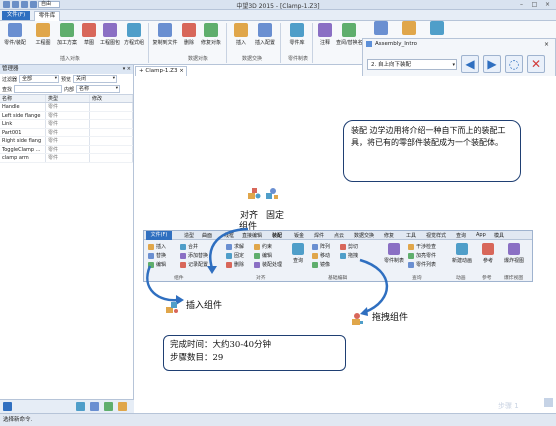  I want to click on panel-close-button: ×, so click(546, 44).